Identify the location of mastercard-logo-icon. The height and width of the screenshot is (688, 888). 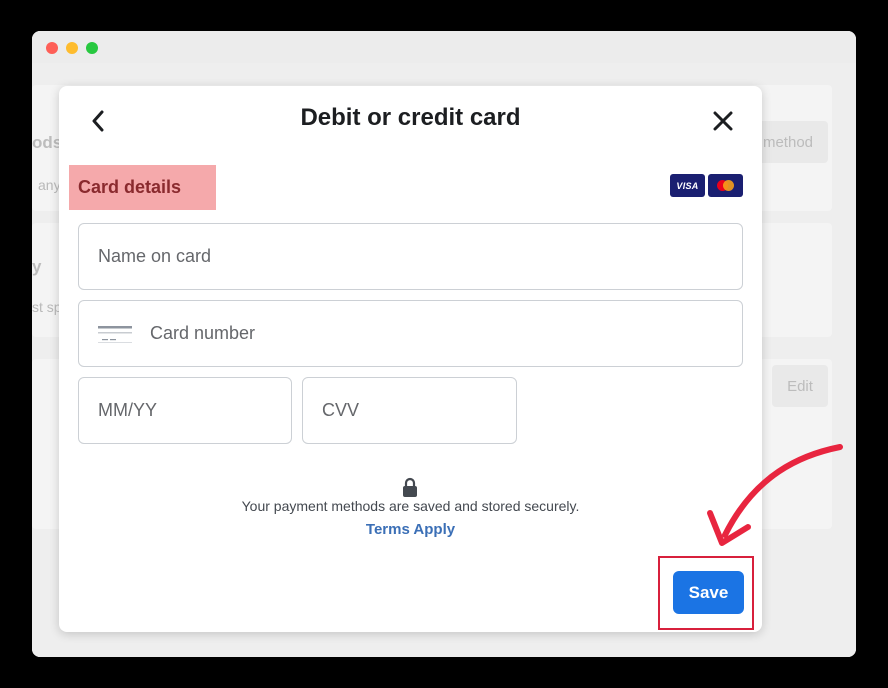
(725, 185).